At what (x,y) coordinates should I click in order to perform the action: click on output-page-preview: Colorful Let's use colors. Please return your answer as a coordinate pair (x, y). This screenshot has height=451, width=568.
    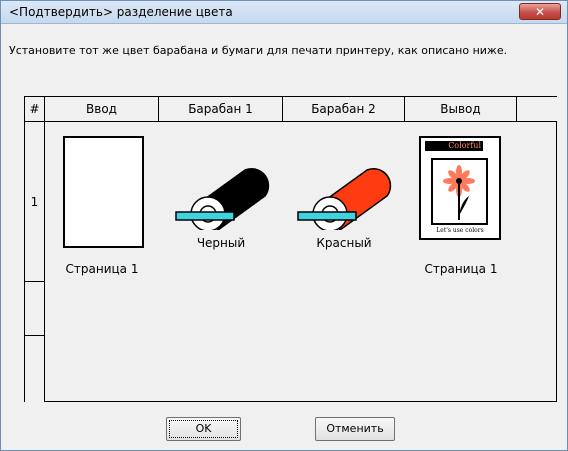
    Looking at the image, I should click on (460, 188).